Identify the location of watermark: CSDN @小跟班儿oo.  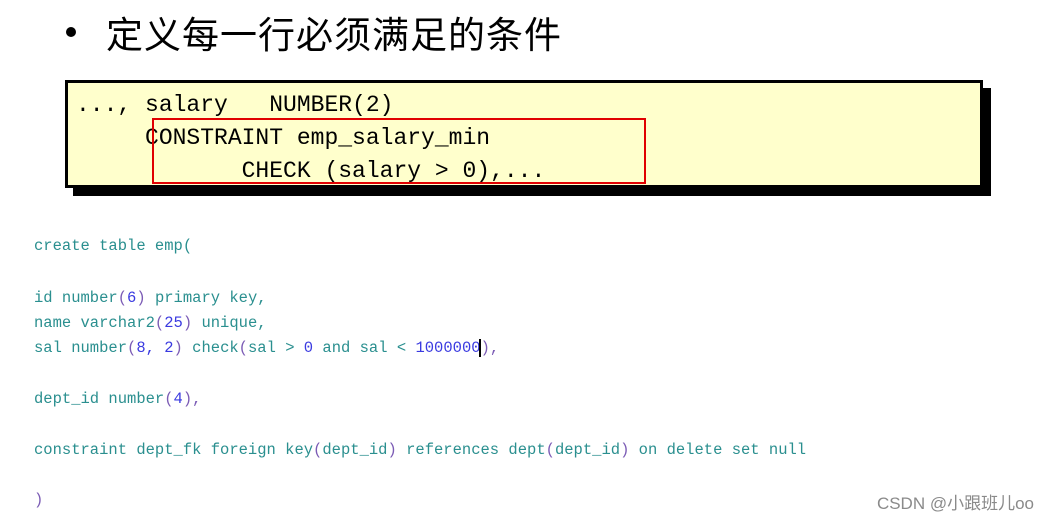
(955, 503).